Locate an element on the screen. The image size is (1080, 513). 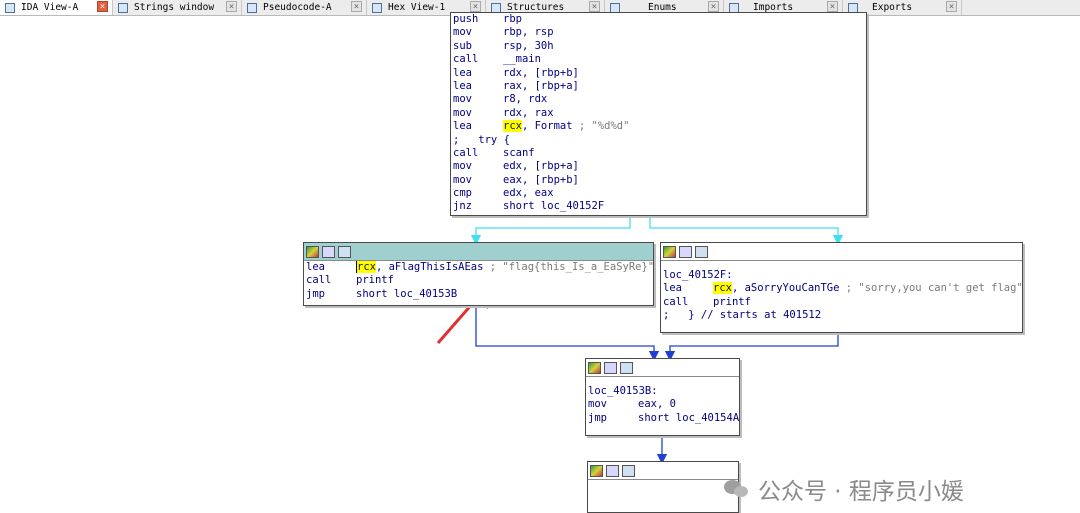
asm-operand: , aFlagThisIsAEas is located at coordinates (429, 267).